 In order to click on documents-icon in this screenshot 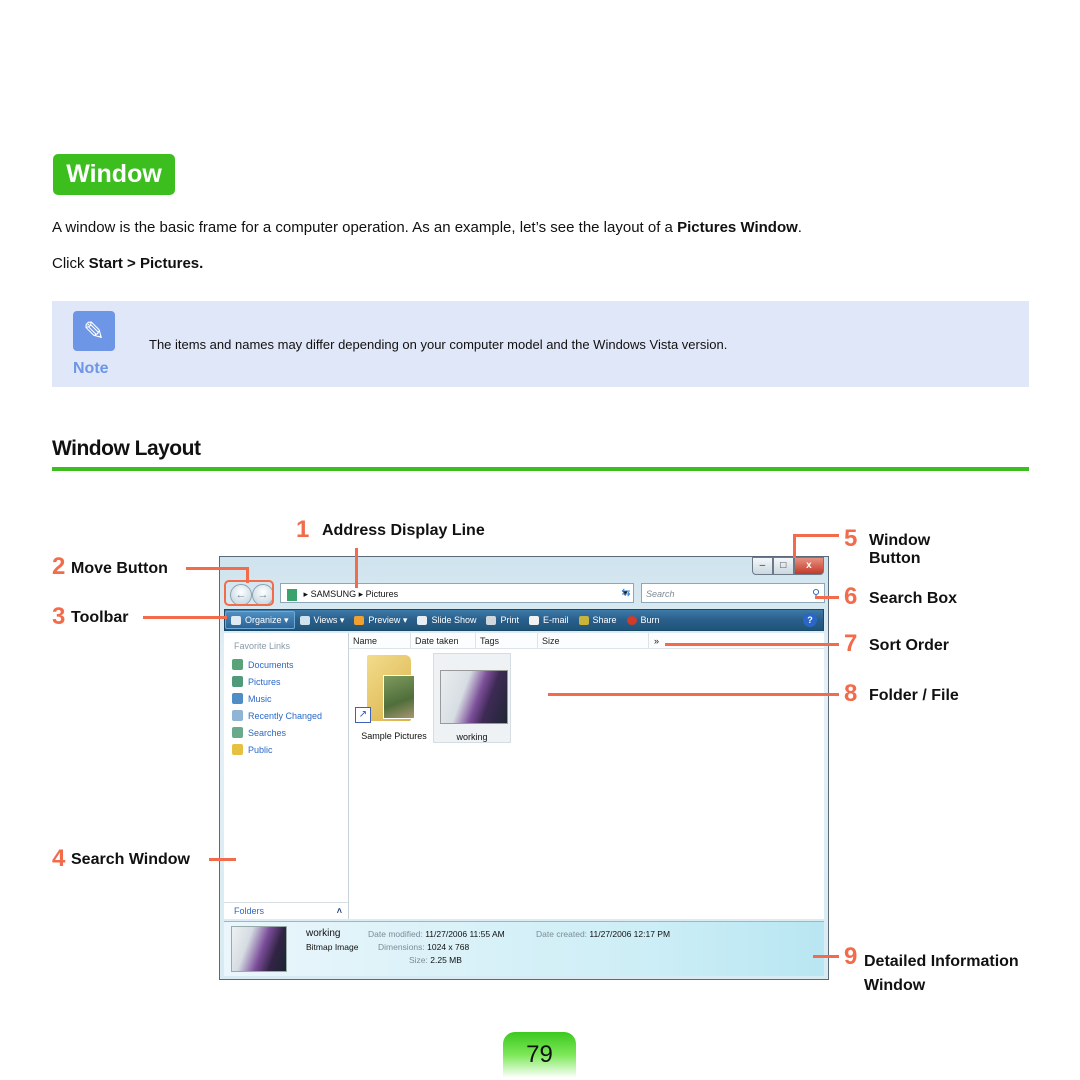, I will do `click(237, 664)`.